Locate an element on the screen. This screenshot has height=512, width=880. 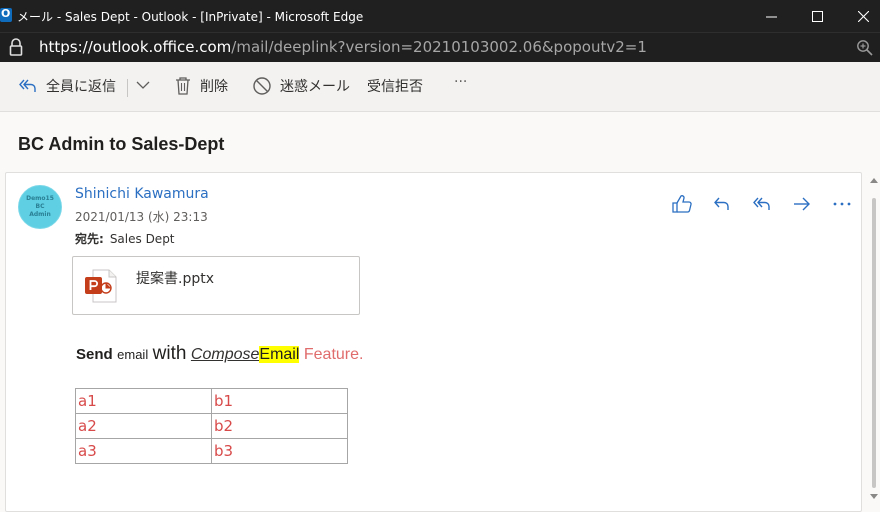
vertical-scrollbar is located at coordinates (873, 339).